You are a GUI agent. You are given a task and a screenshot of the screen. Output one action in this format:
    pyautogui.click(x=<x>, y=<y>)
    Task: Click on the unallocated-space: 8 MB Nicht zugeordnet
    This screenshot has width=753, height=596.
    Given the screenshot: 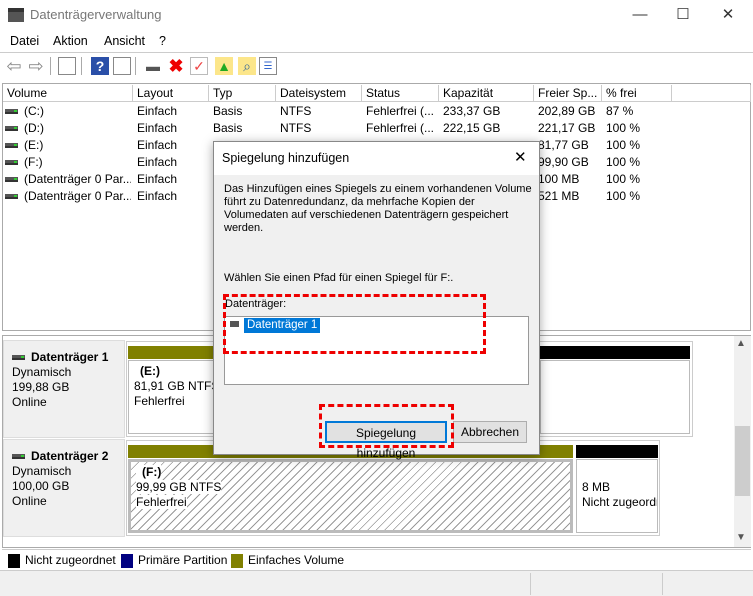 What is the action you would take?
    pyautogui.click(x=617, y=496)
    